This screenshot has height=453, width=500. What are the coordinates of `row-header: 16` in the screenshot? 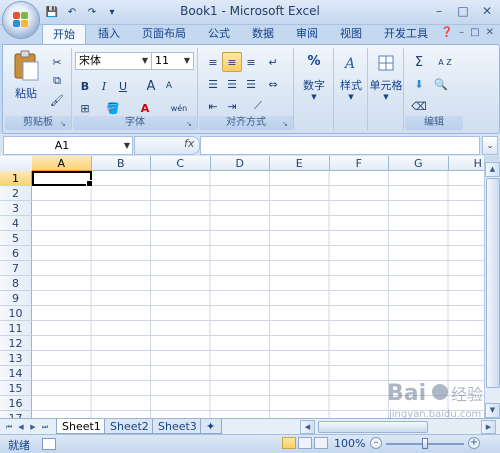 It's located at (16, 403).